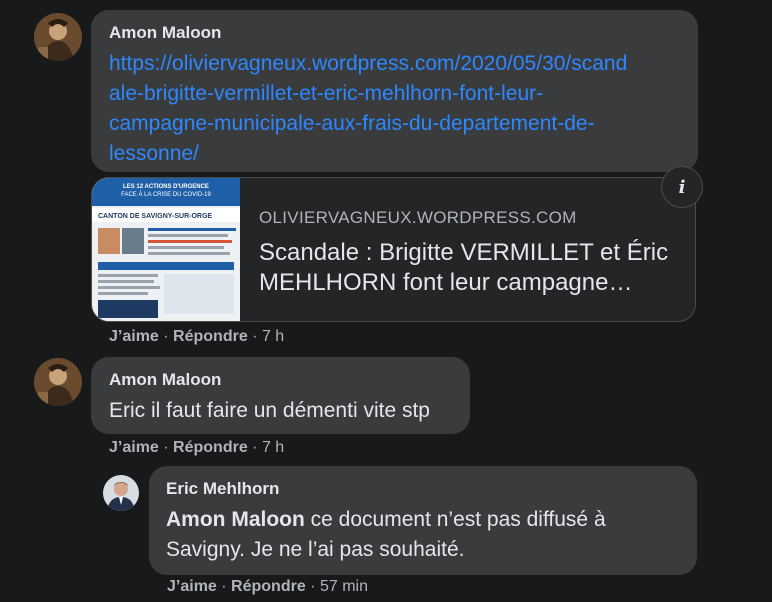  I want to click on svg-text: LES 12 ACTIONS D'URGENCE, so click(166, 187).